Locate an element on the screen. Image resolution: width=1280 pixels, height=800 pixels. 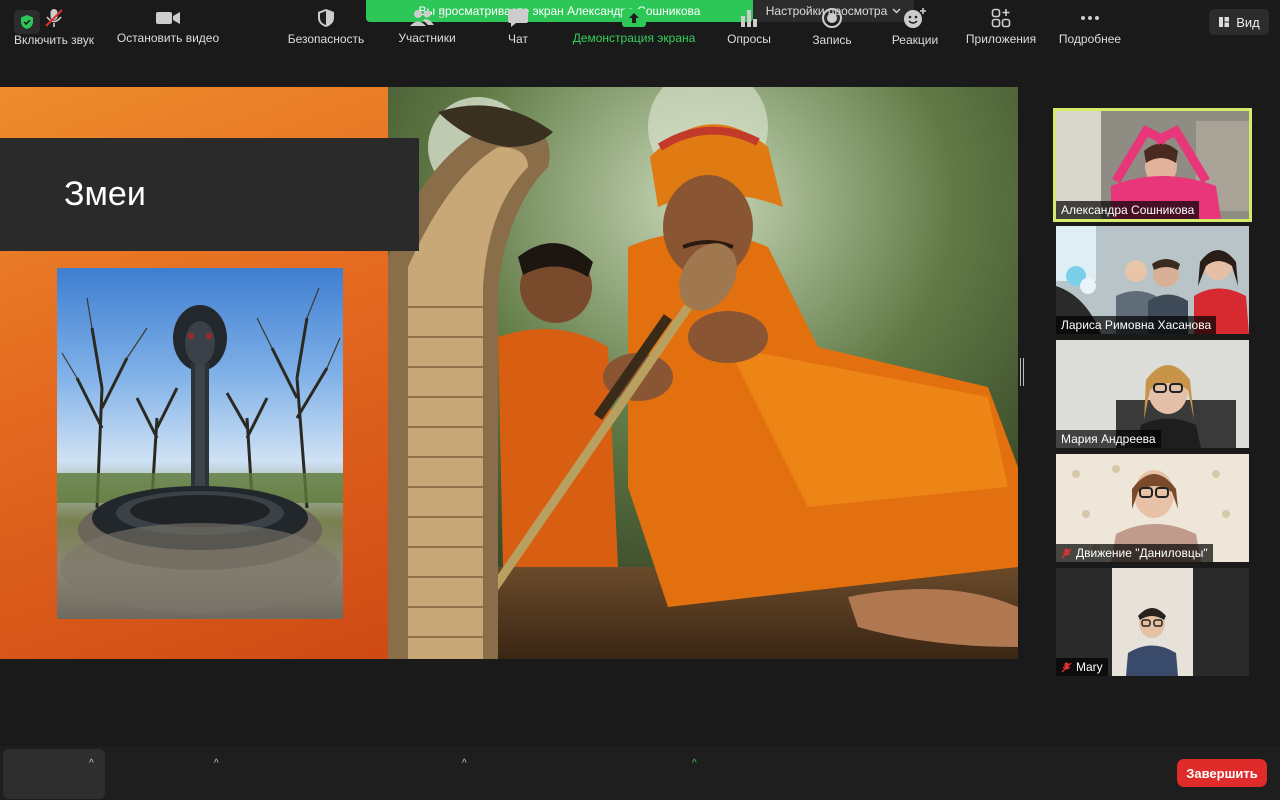
unmute-button: Включить звук is located at coordinates (54, 27).